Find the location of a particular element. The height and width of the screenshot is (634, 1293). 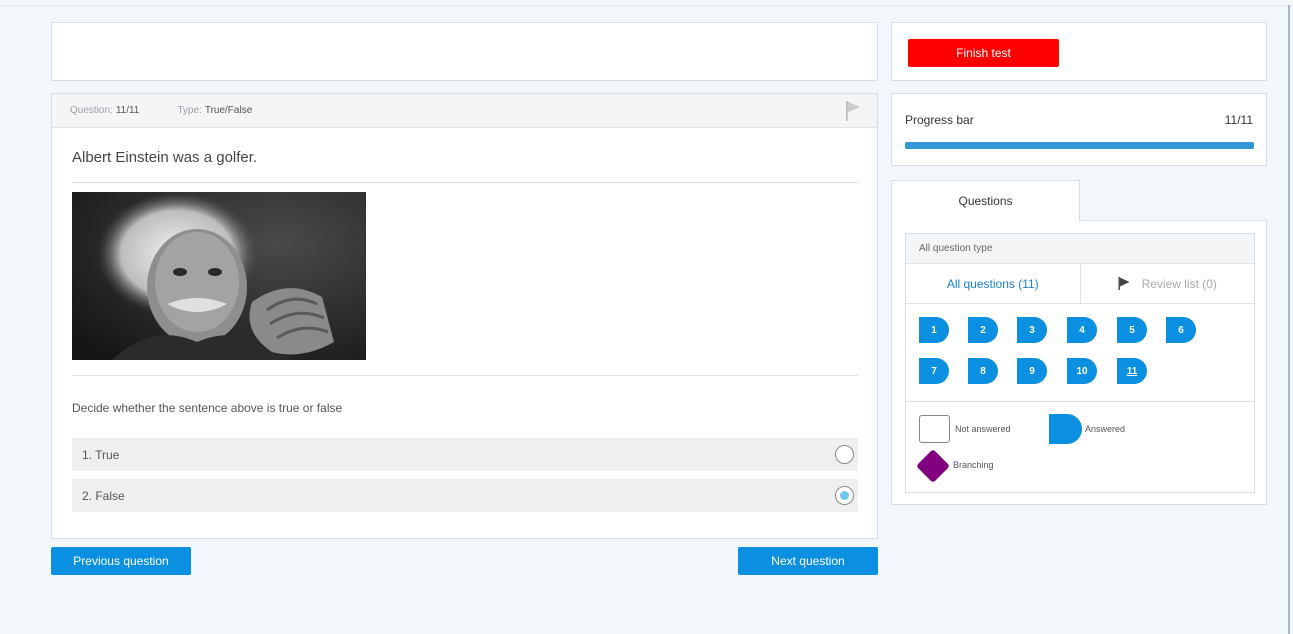

top-divider is located at coordinates (646, 5).